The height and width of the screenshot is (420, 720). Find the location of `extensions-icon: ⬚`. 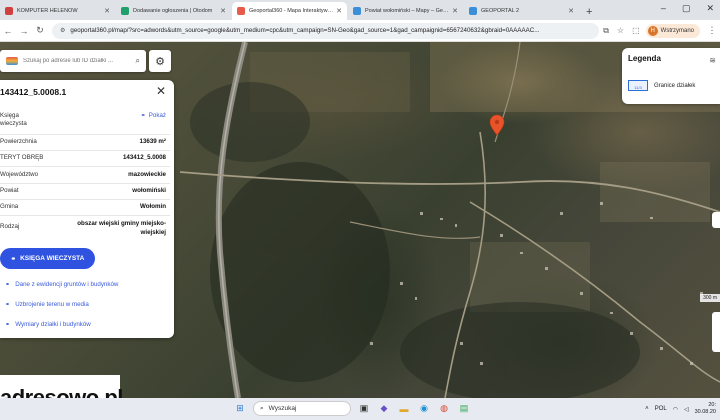

extensions-icon: ⬚ is located at coordinates (636, 31).